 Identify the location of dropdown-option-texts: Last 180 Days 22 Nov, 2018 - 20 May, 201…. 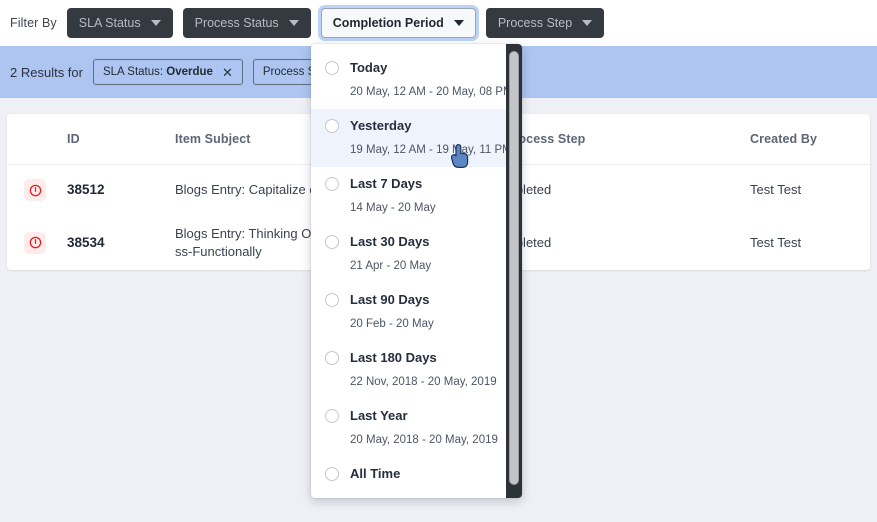
(418, 369).